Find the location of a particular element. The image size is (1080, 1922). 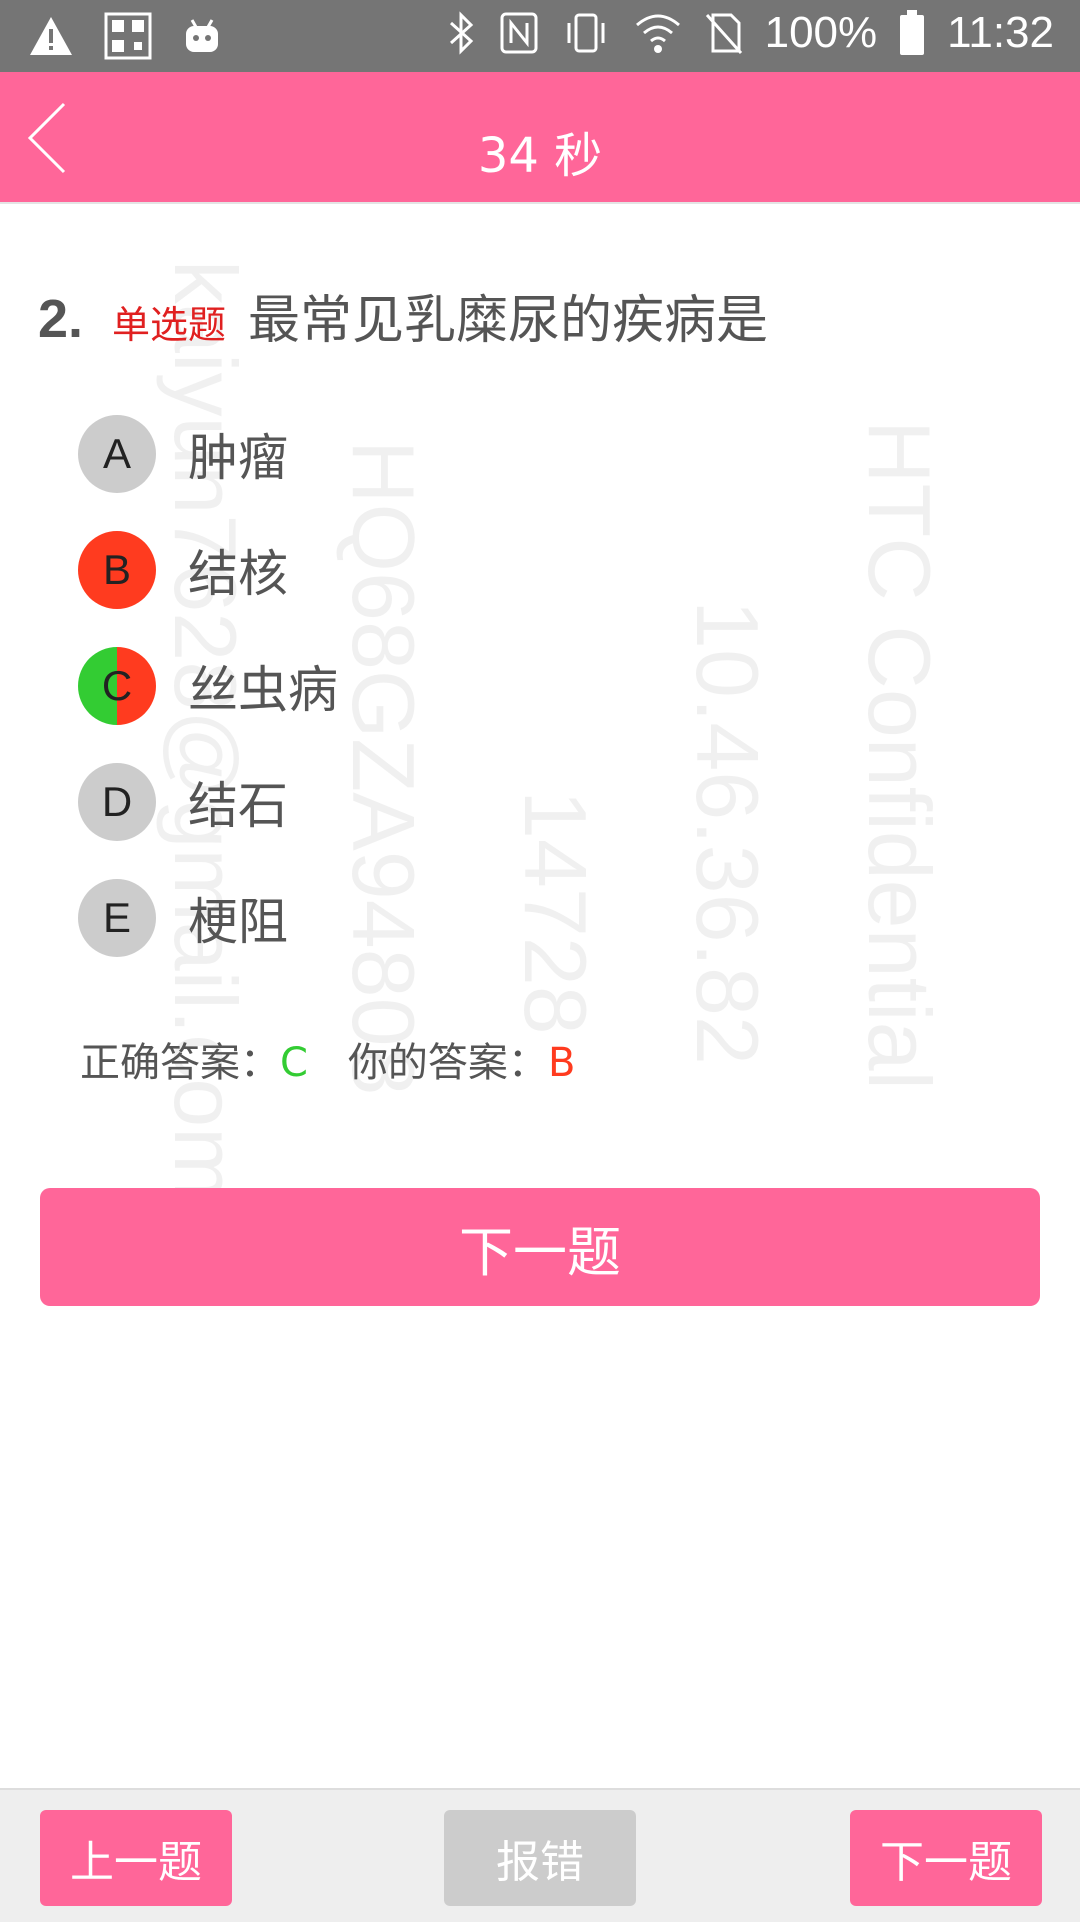

option-e: E 梗阻 is located at coordinates (183, 918).